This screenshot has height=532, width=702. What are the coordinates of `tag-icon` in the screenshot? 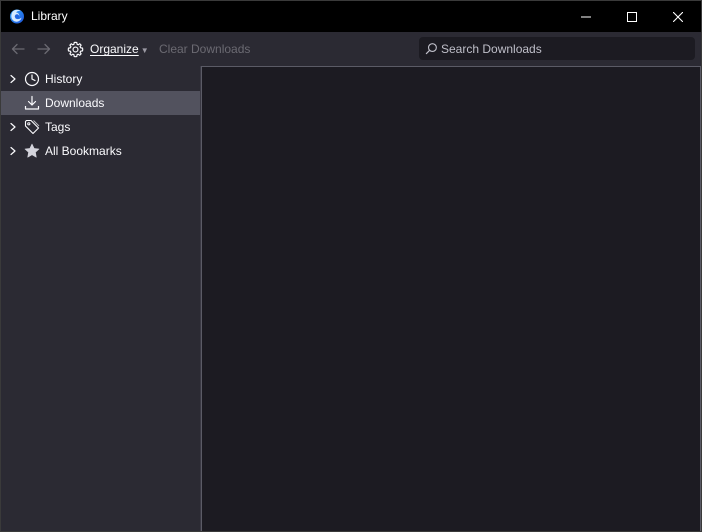 It's located at (32, 127).